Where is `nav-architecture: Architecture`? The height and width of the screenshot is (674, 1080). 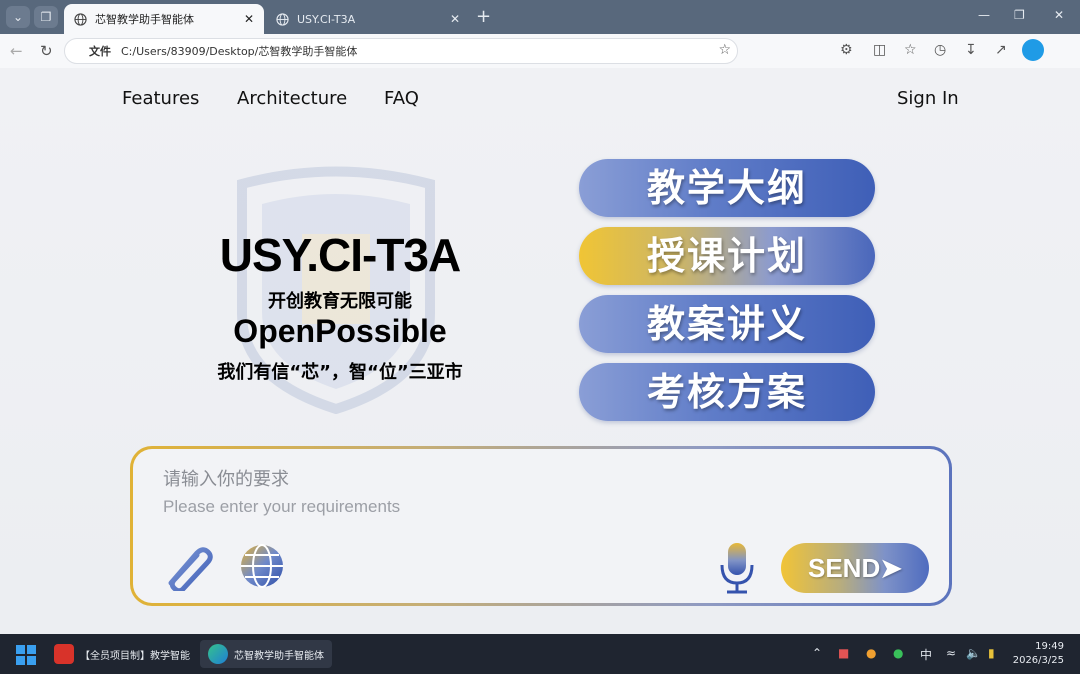 nav-architecture: Architecture is located at coordinates (292, 98).